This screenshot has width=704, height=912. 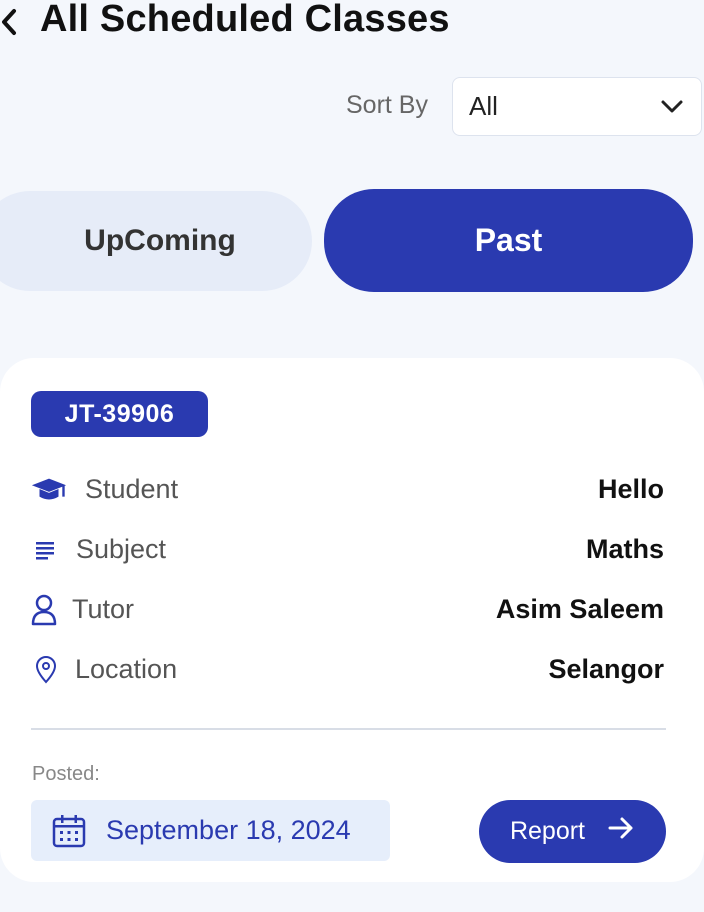 I want to click on posted-date-chip: September 18, 2024, so click(x=210, y=830).